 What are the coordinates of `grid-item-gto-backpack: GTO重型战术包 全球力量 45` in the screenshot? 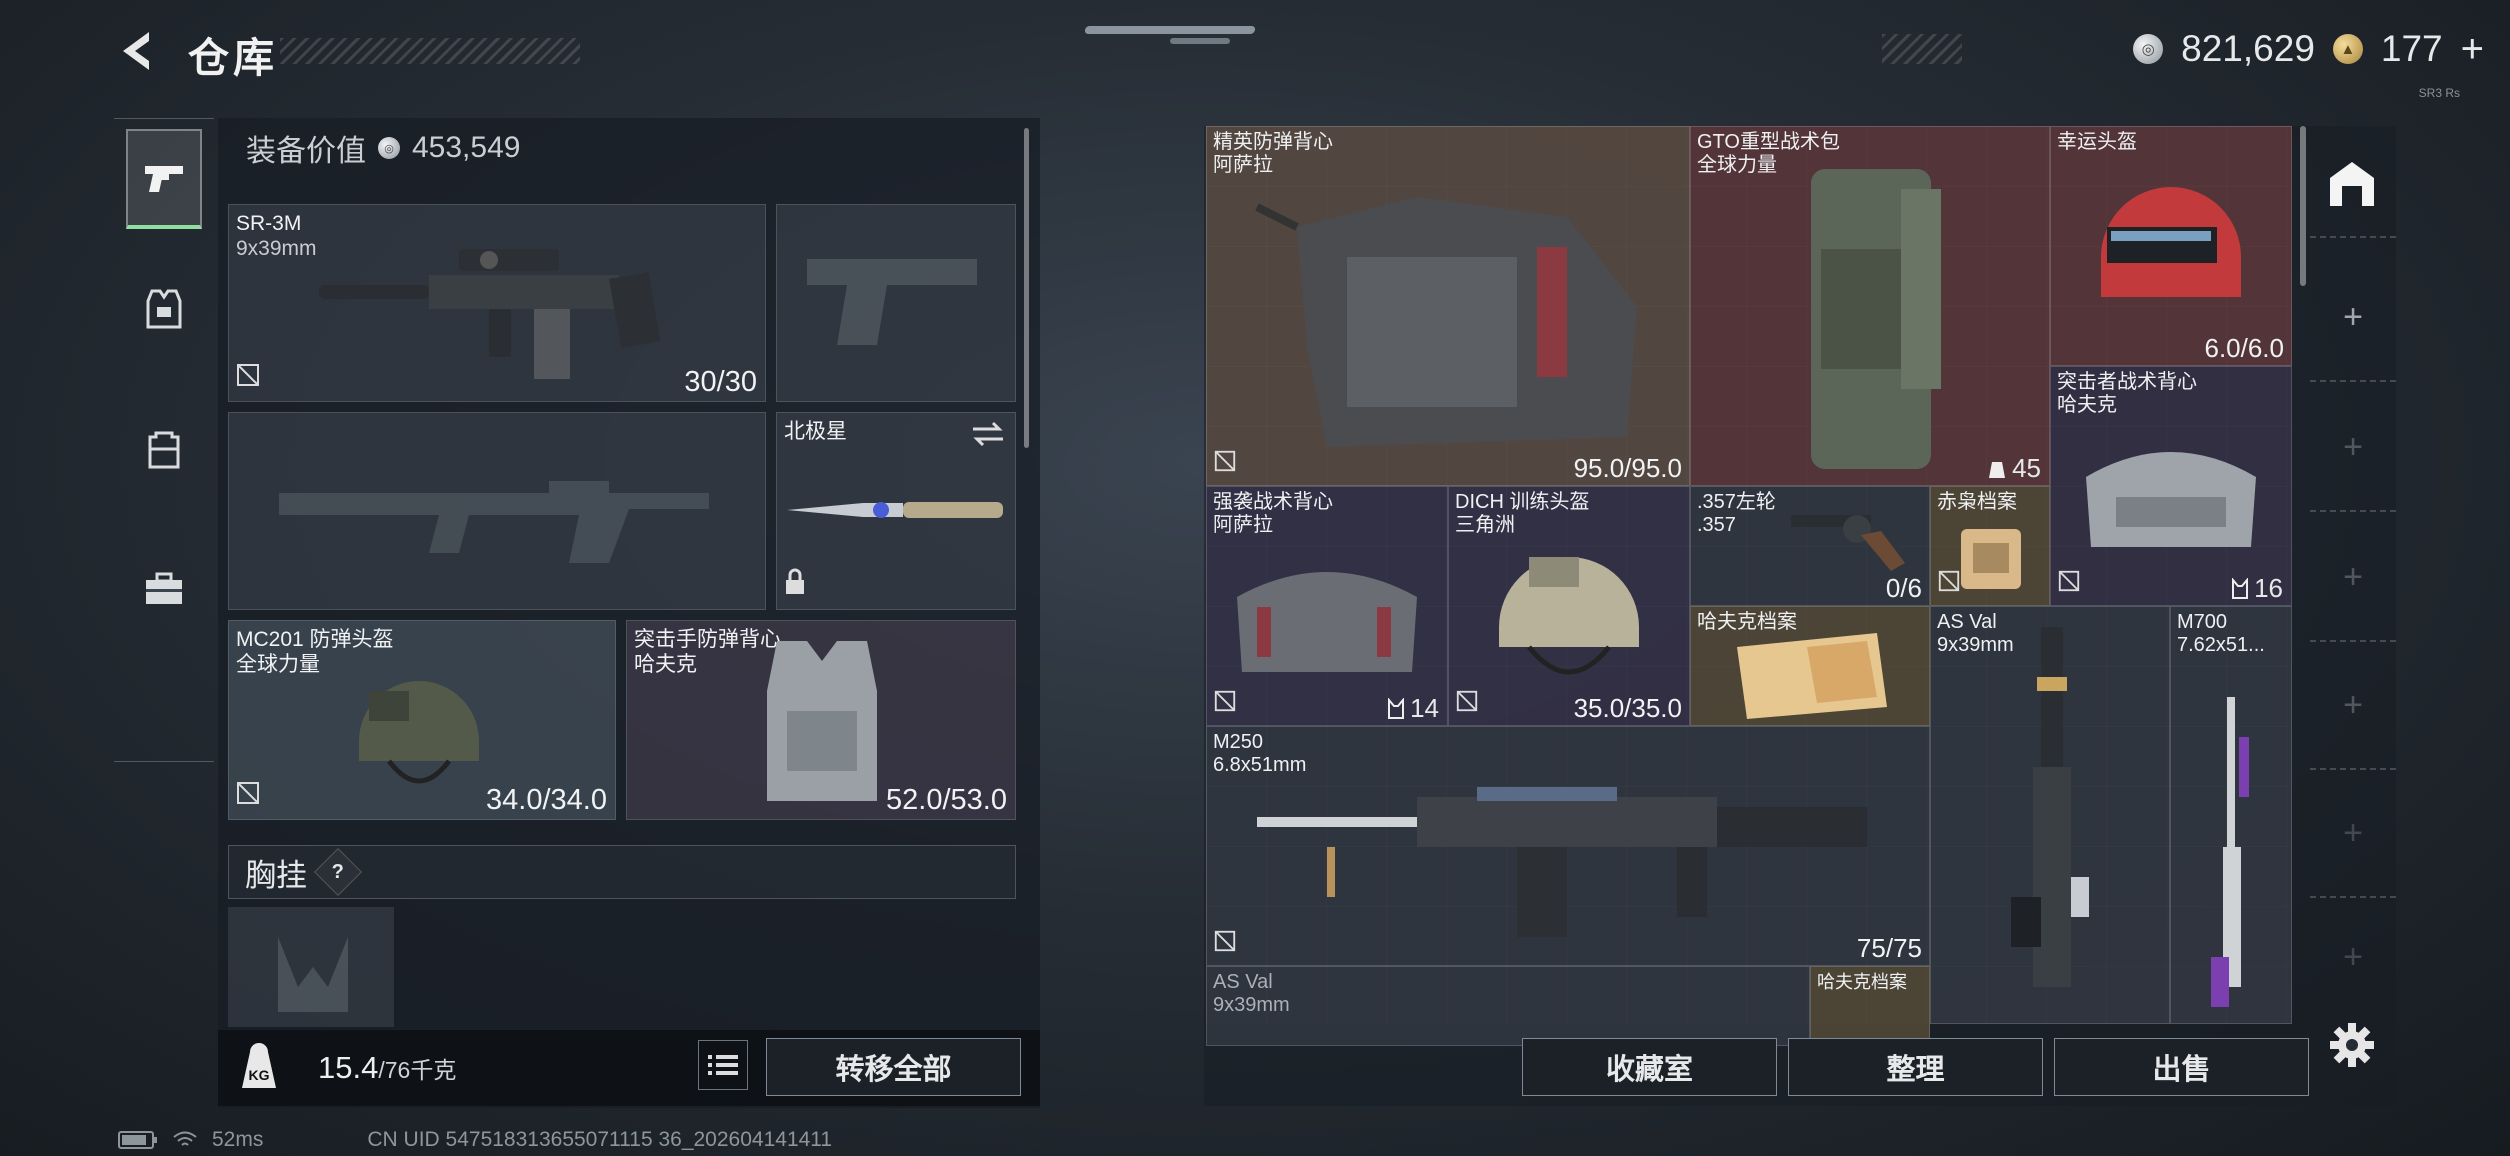 It's located at (1870, 306).